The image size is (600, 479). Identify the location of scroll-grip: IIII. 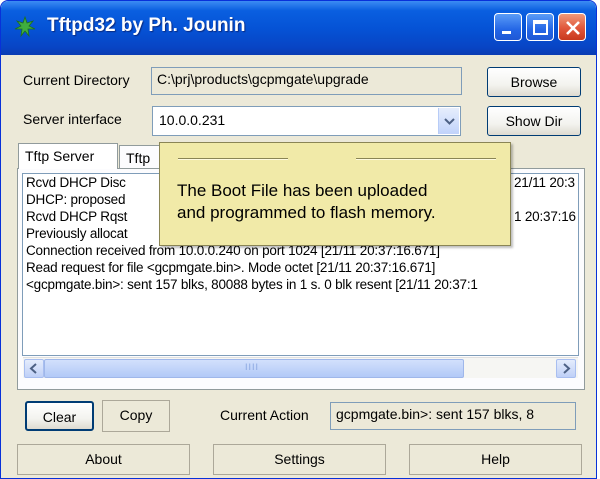
(252, 367).